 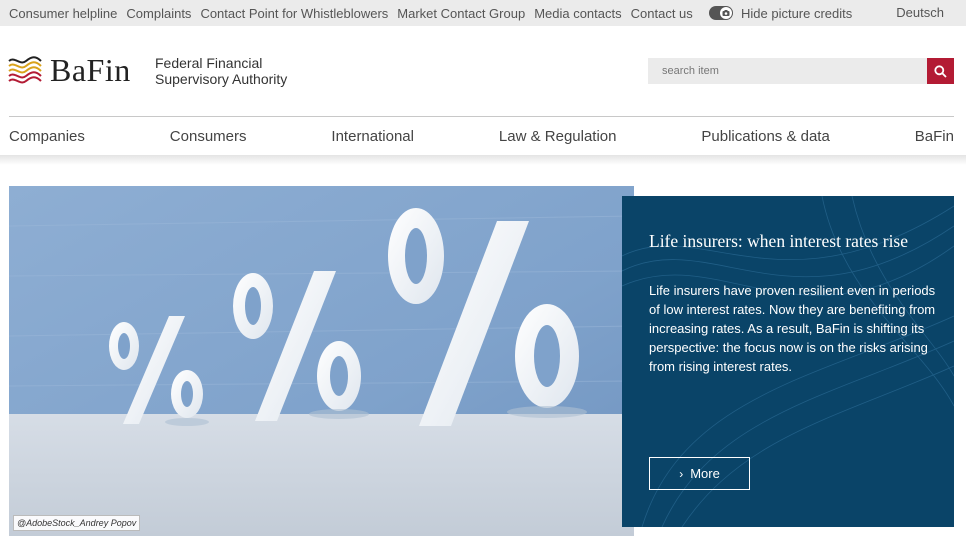 I want to click on language-switch-link: Deutsch, so click(x=920, y=13).